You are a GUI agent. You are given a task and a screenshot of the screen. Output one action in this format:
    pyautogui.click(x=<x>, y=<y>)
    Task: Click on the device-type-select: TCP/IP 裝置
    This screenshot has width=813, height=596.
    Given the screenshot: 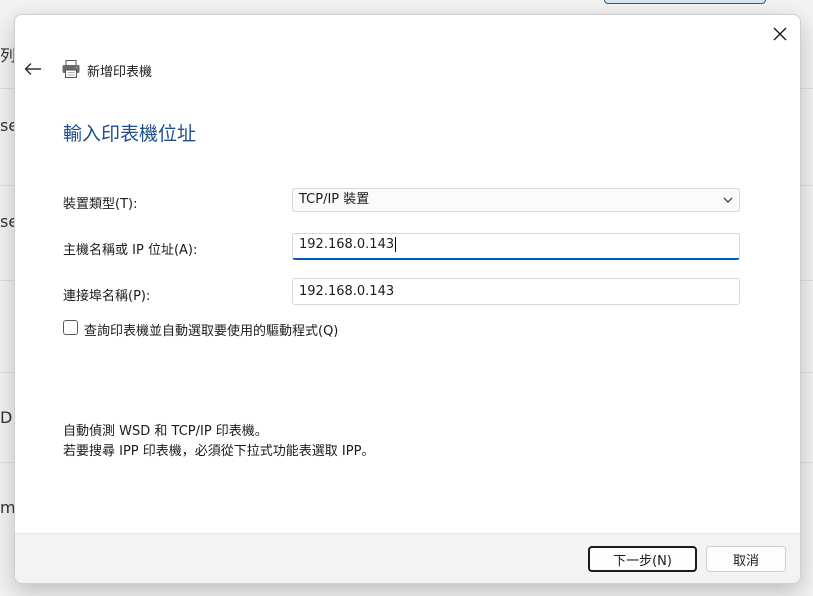 What is the action you would take?
    pyautogui.click(x=516, y=200)
    